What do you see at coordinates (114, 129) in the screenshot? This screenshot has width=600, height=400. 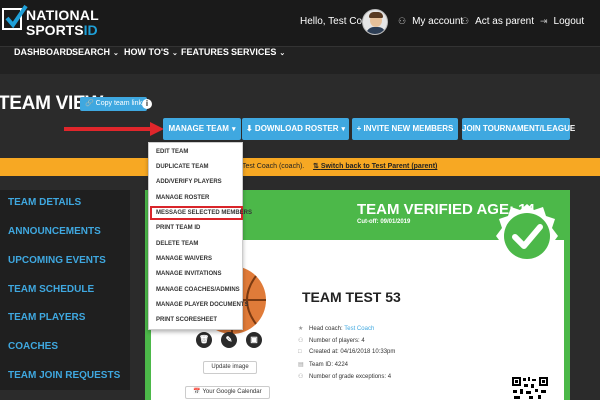 I see `red-arrow-annotation` at bounding box center [114, 129].